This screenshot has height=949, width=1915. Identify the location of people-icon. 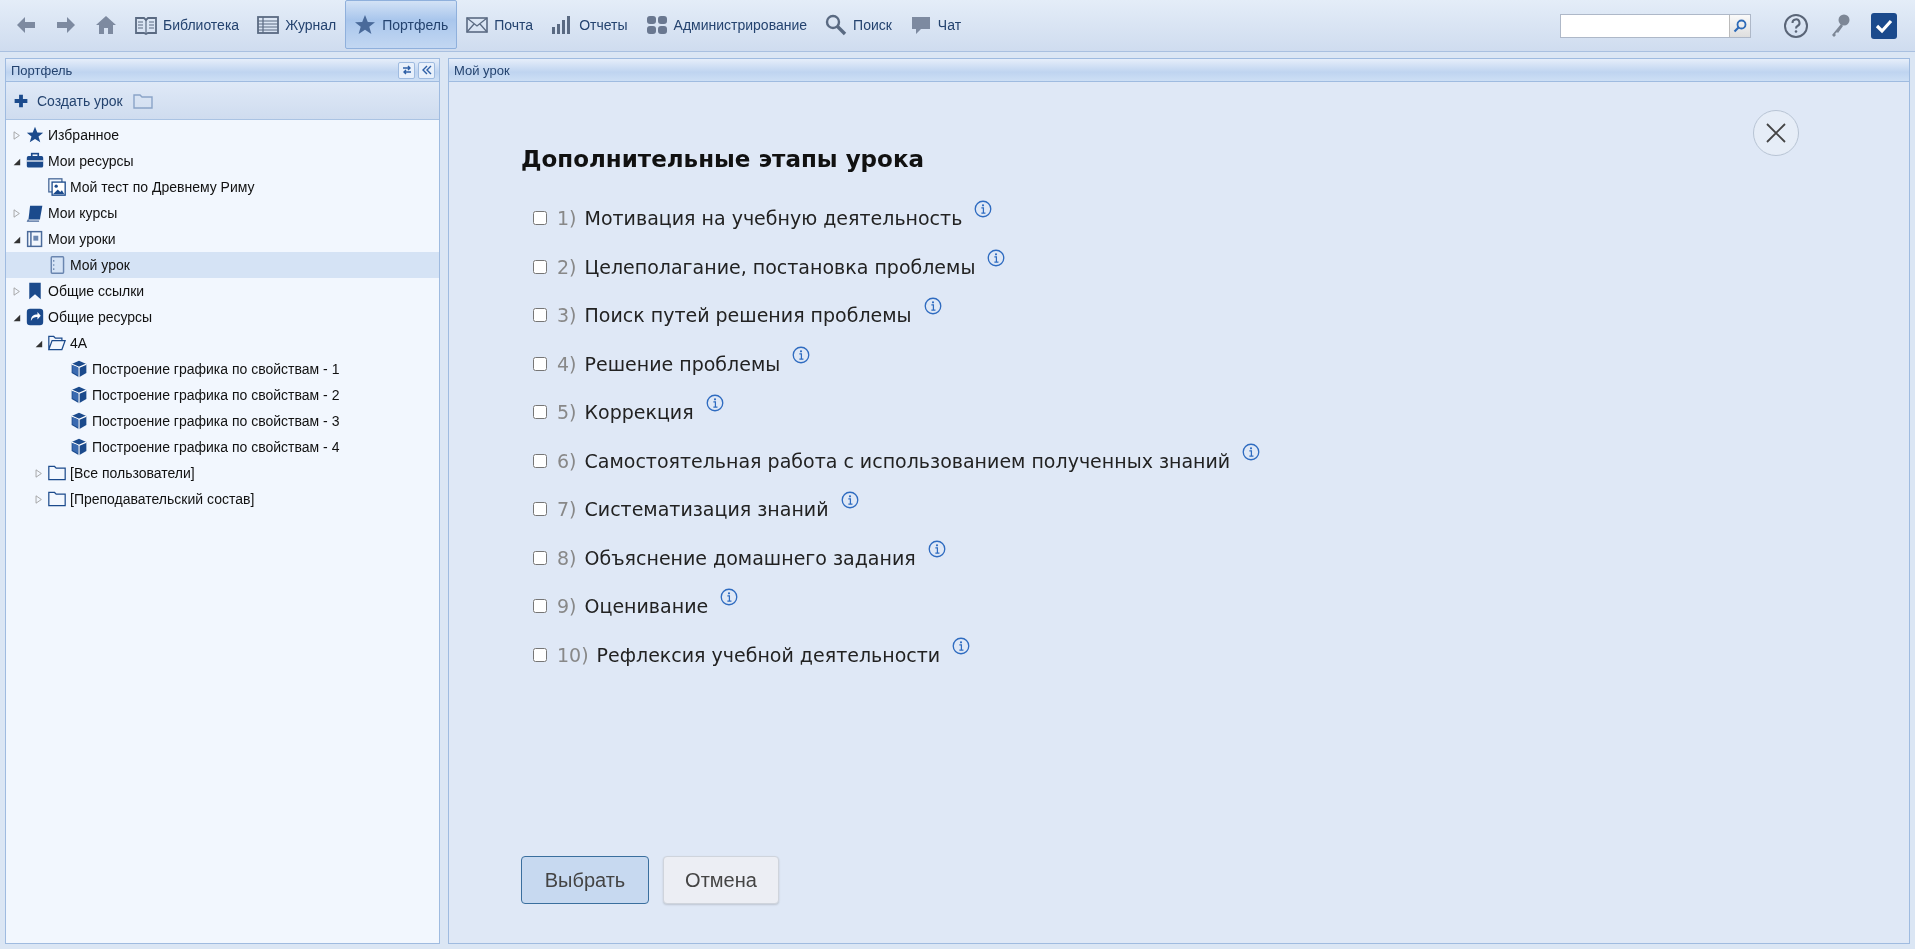
(656, 24).